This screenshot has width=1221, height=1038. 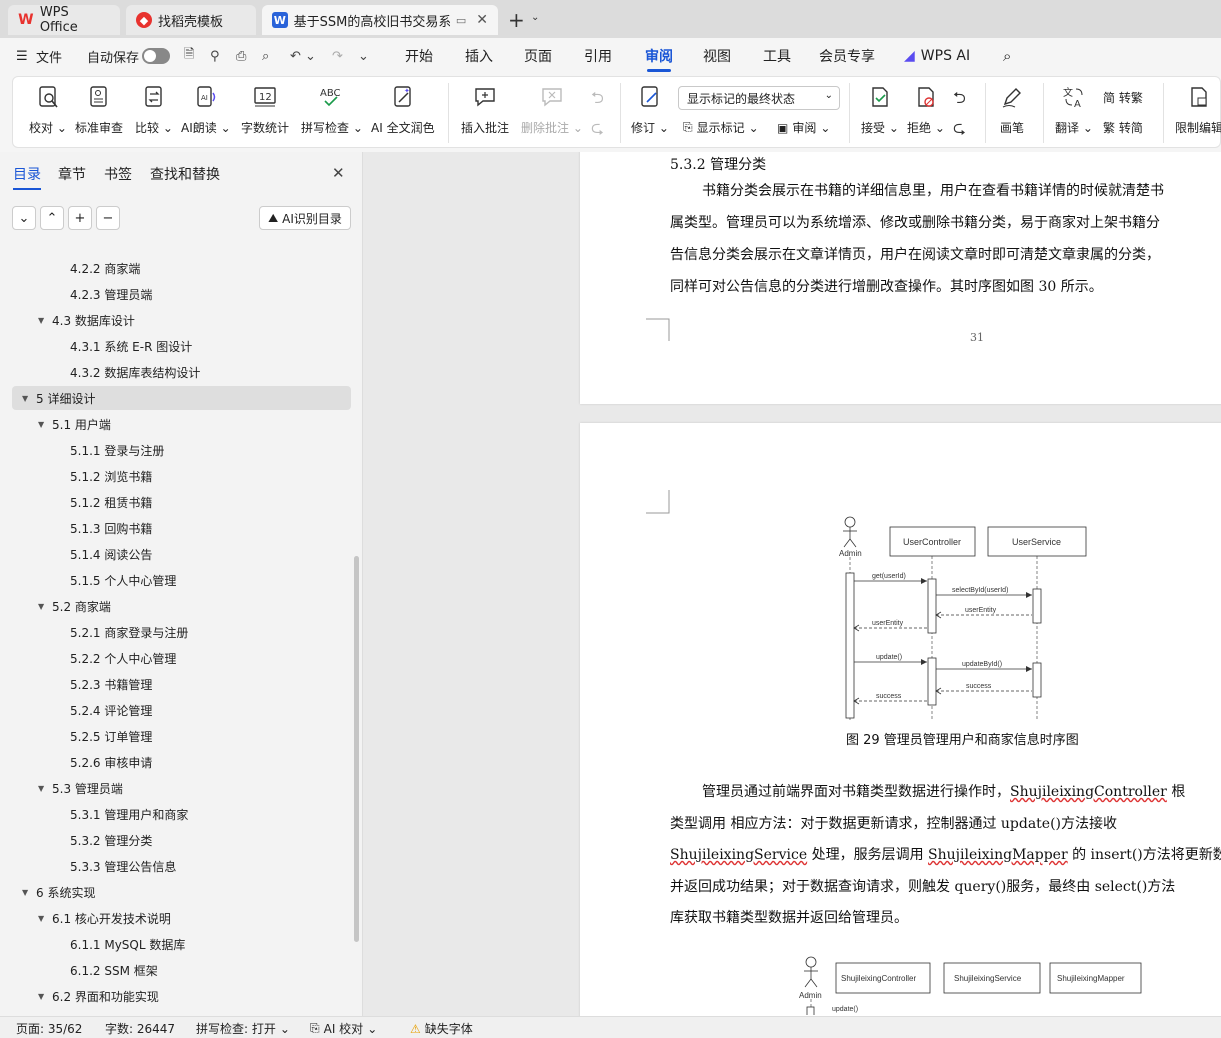 What do you see at coordinates (98, 996) in the screenshot?
I see `toc-item: ▼ 6.2 界面和功能实现` at bounding box center [98, 996].